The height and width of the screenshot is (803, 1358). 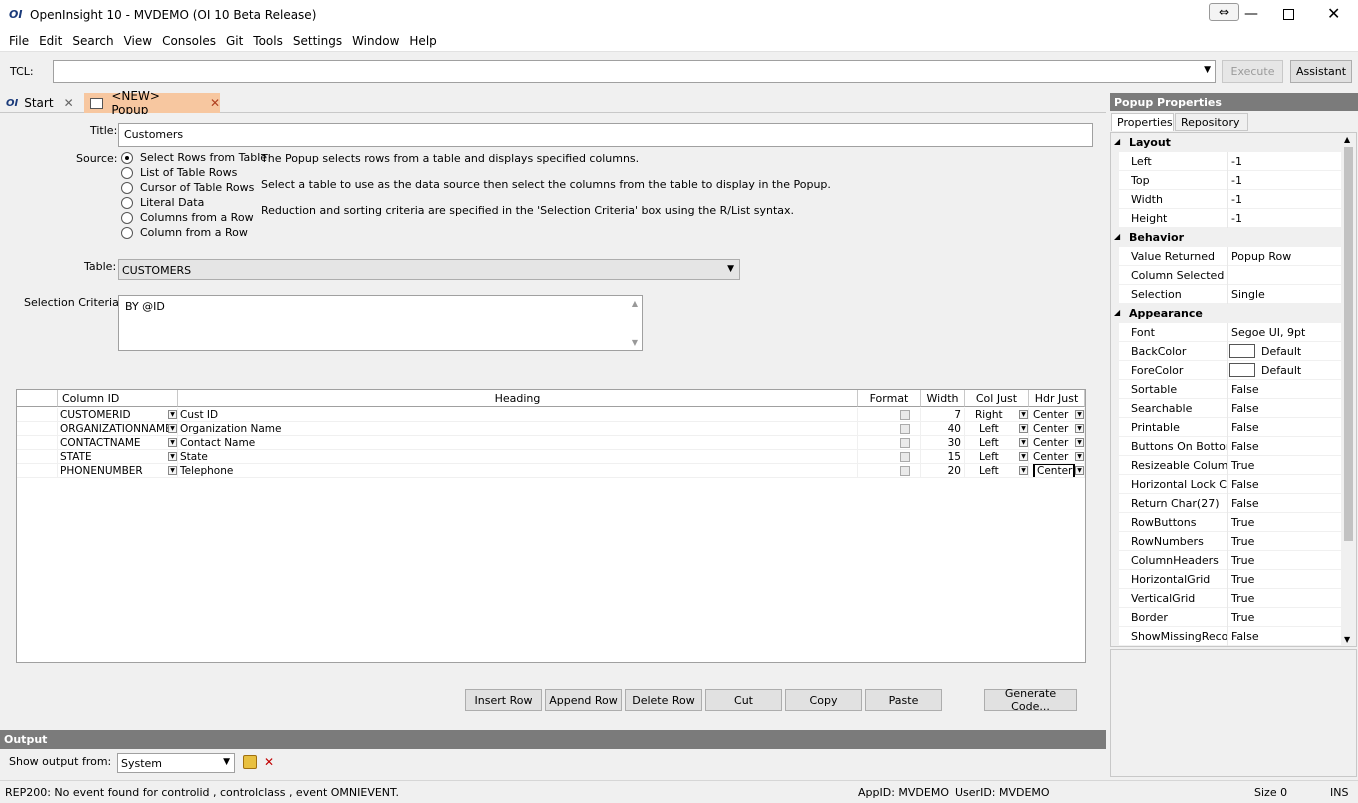 What do you see at coordinates (1231, 446) in the screenshot?
I see `property-row: Buttons On Bottom False` at bounding box center [1231, 446].